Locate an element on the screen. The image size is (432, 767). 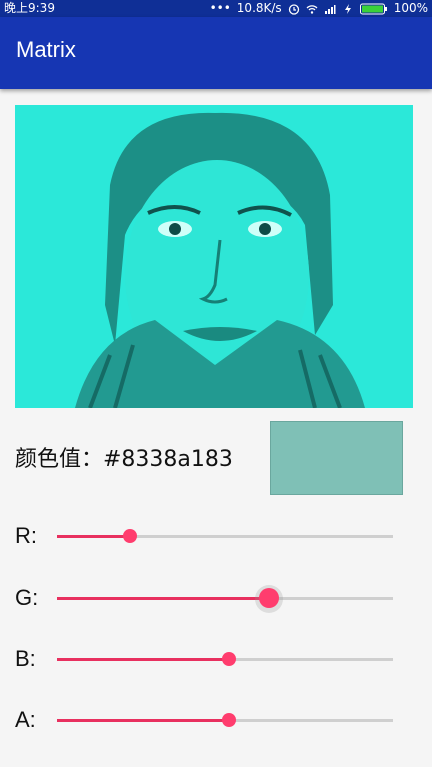
battery-percent: 100% is located at coordinates (410, 8).